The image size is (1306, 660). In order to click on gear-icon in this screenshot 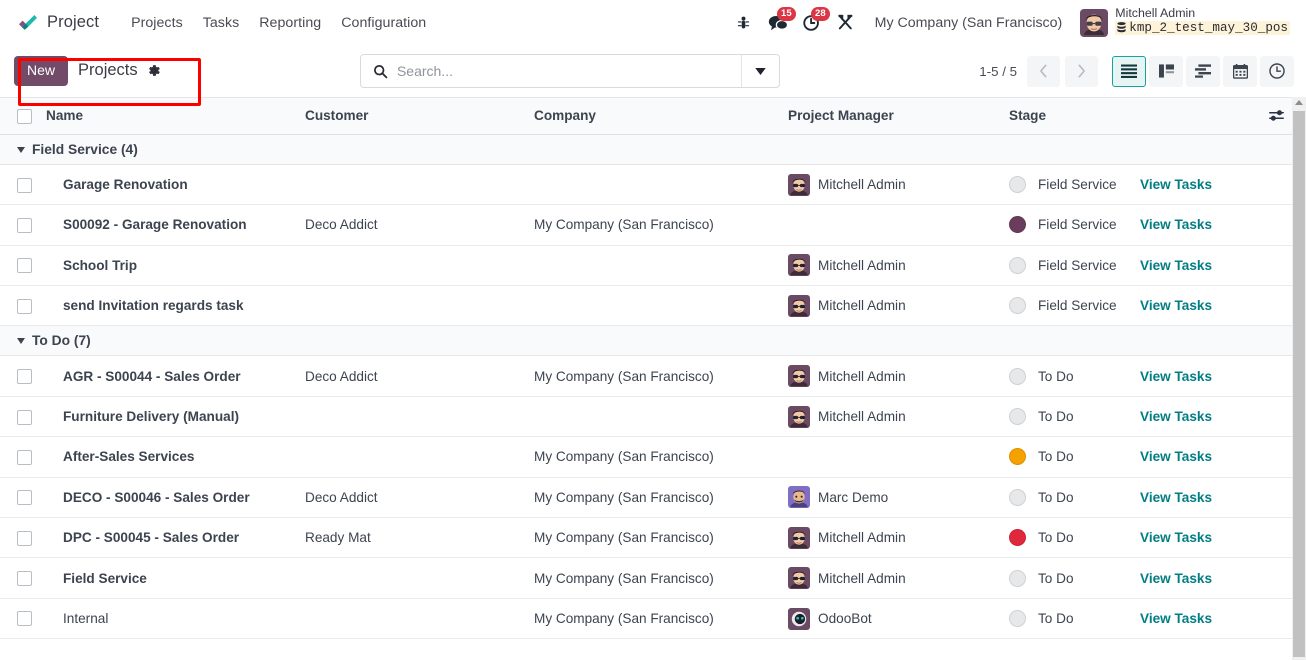, I will do `click(153, 70)`.